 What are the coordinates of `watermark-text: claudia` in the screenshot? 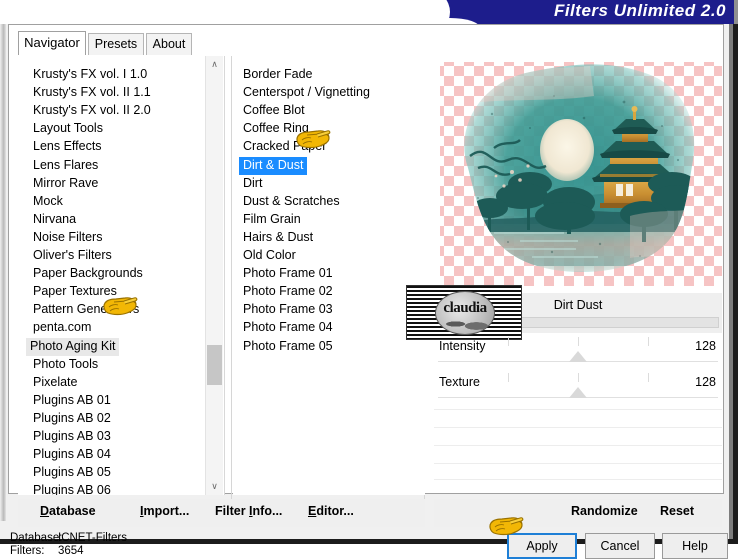 It's located at (465, 308).